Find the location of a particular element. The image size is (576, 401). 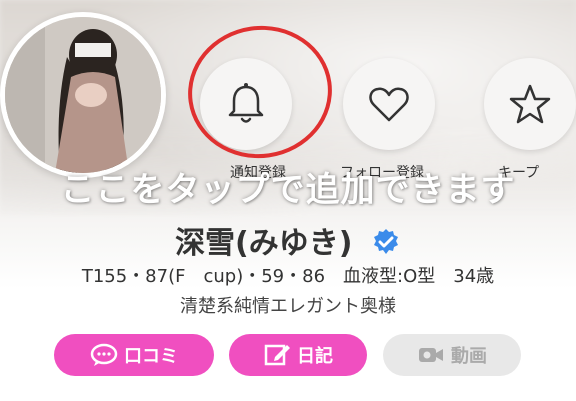

profile-name: 深雪(みゆき) is located at coordinates (264, 243).